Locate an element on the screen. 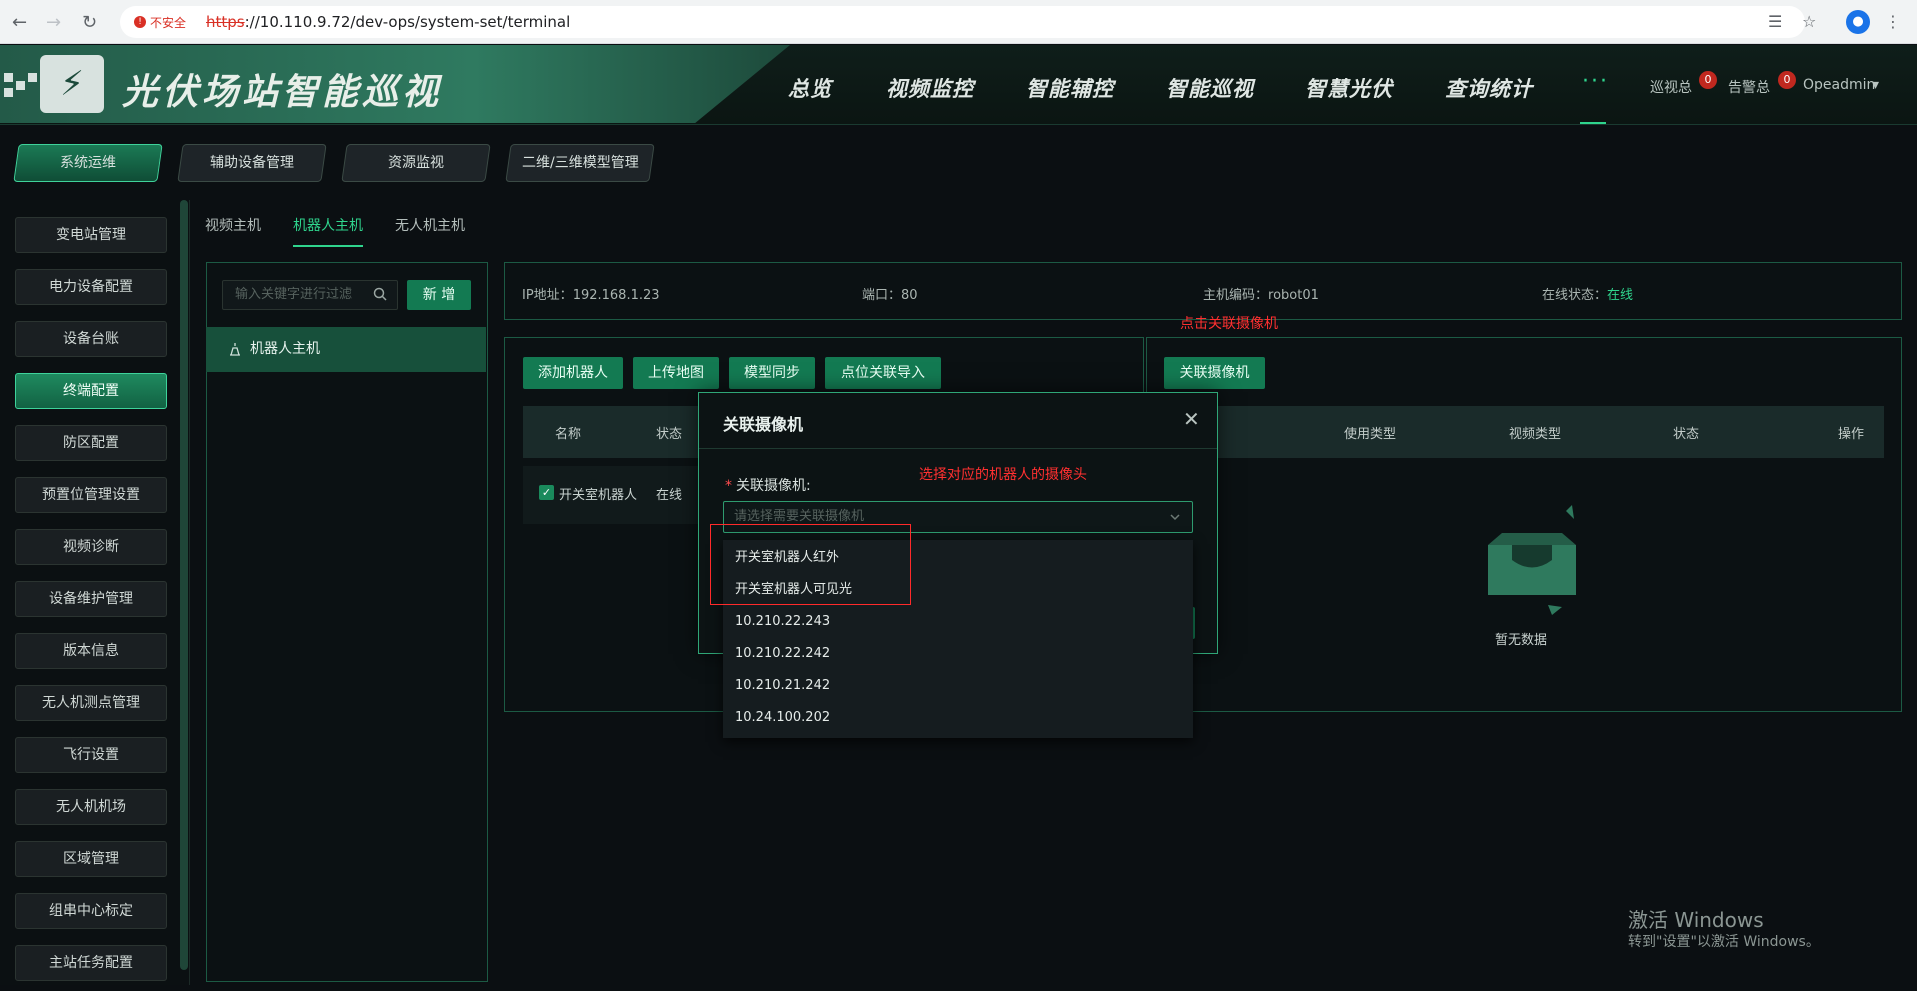  empty-box-icon is located at coordinates (1532, 560).